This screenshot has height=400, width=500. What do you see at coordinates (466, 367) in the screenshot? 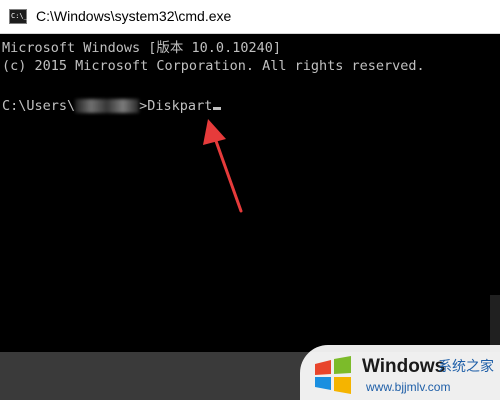
I see `watermark-brand-cn: 系统之家` at bounding box center [466, 367].